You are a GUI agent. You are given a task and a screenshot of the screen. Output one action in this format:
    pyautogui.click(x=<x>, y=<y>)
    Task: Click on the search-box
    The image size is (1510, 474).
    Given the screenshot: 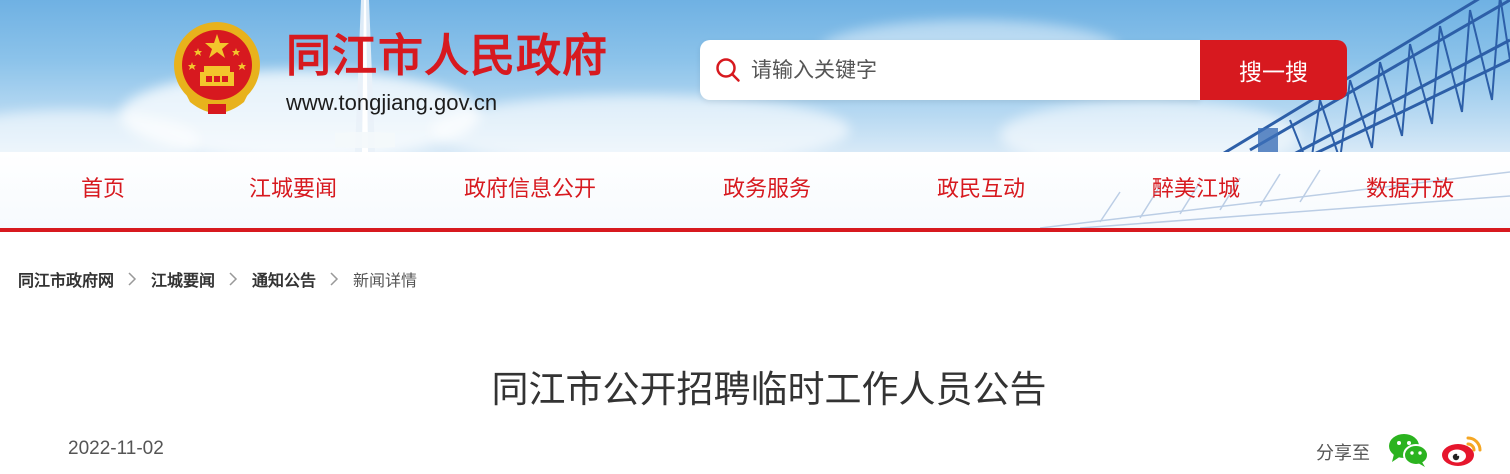 What is the action you would take?
    pyautogui.click(x=950, y=70)
    